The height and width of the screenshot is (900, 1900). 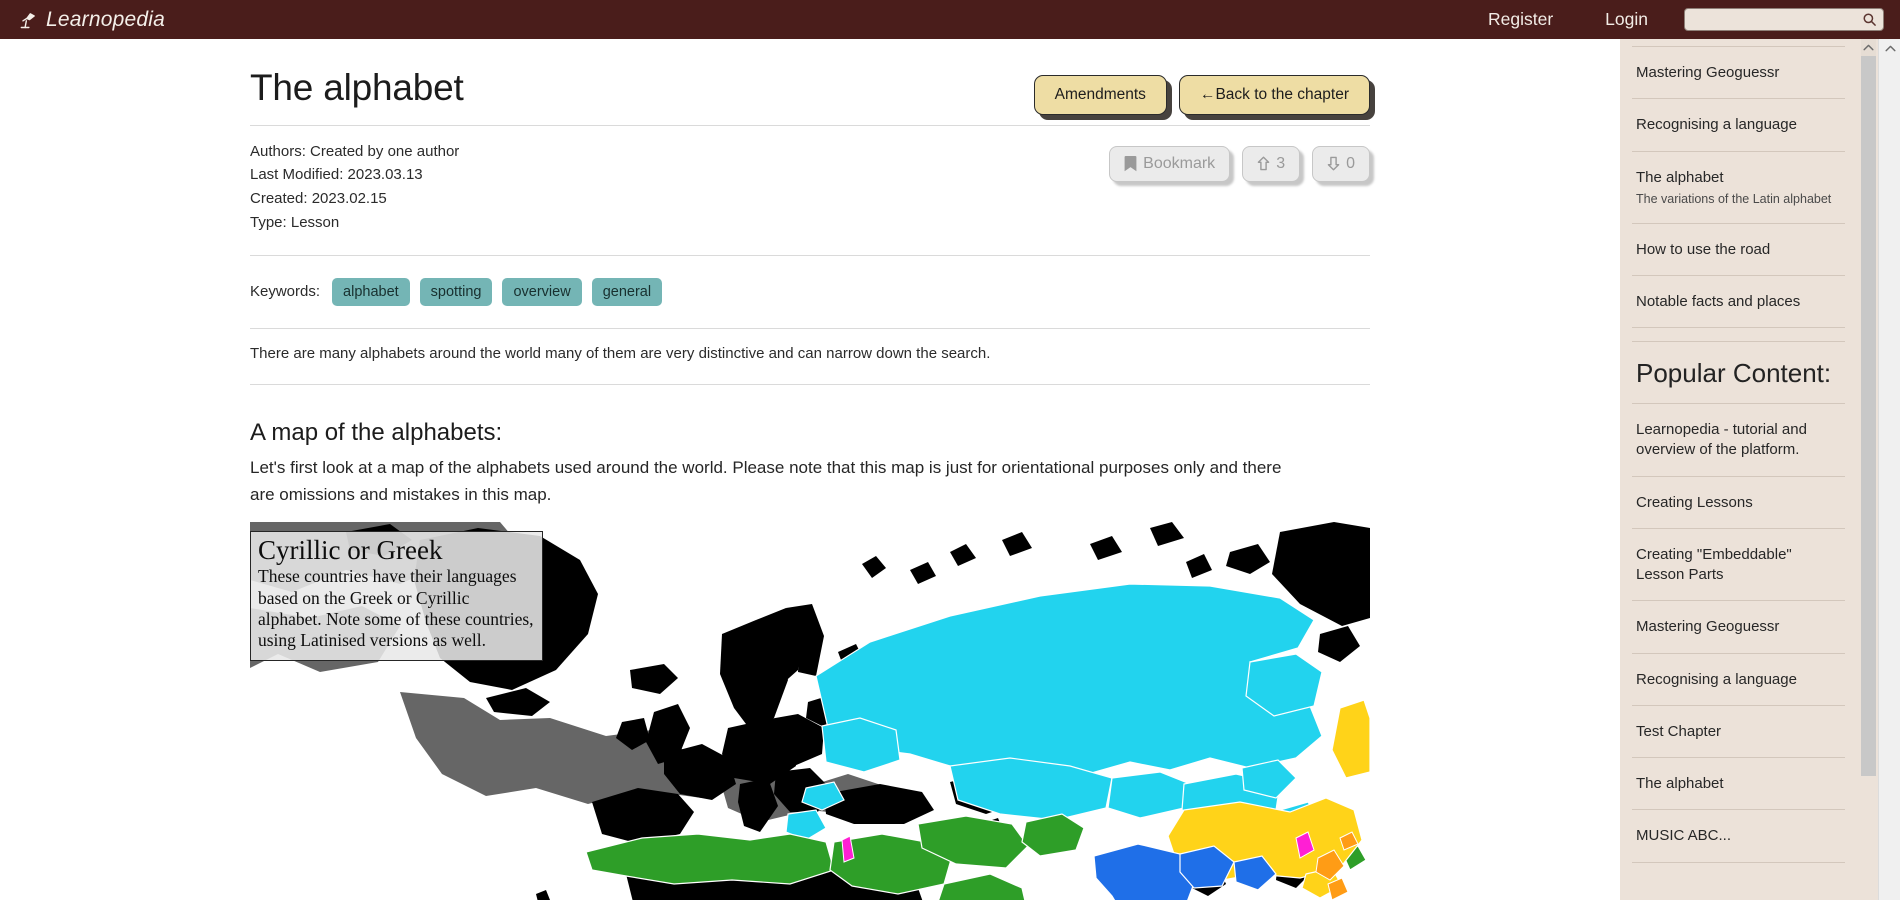 I want to click on sidebar-item-label: How to use the road, so click(x=1703, y=249).